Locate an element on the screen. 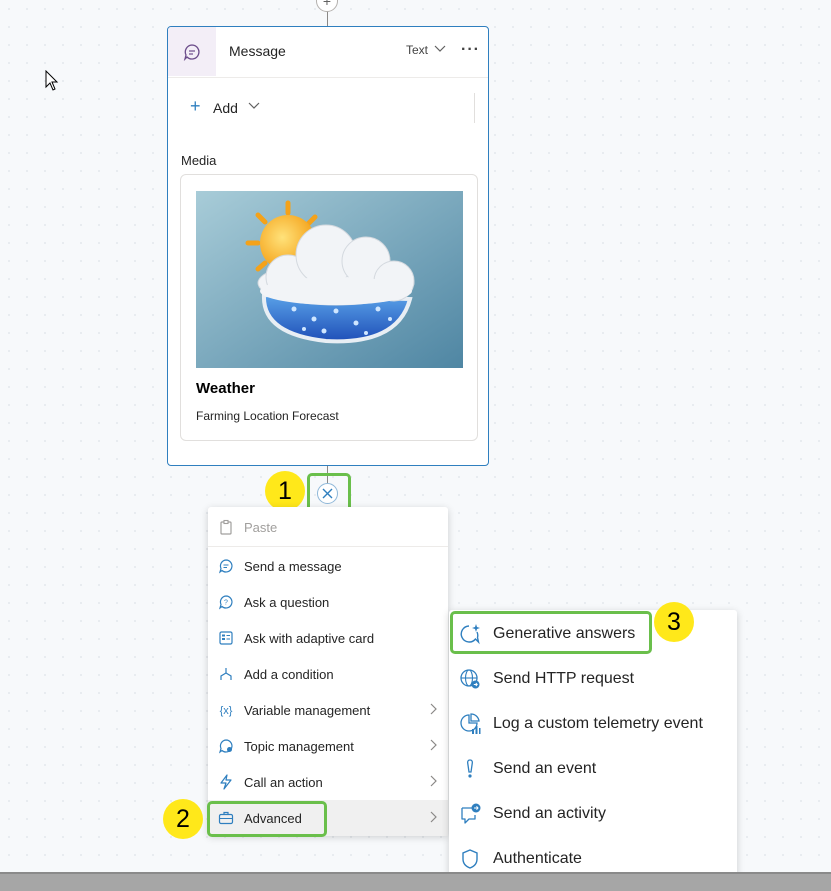  add-chevron-down-icon is located at coordinates (254, 106).